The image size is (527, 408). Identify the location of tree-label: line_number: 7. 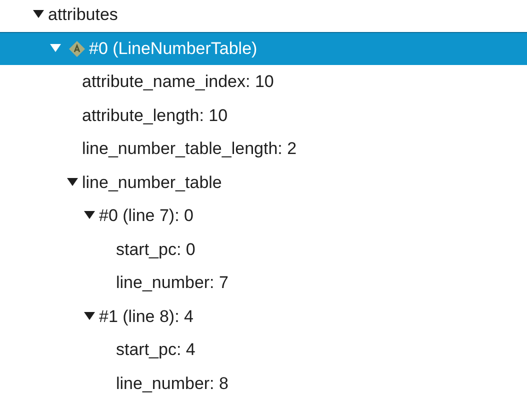
(172, 283).